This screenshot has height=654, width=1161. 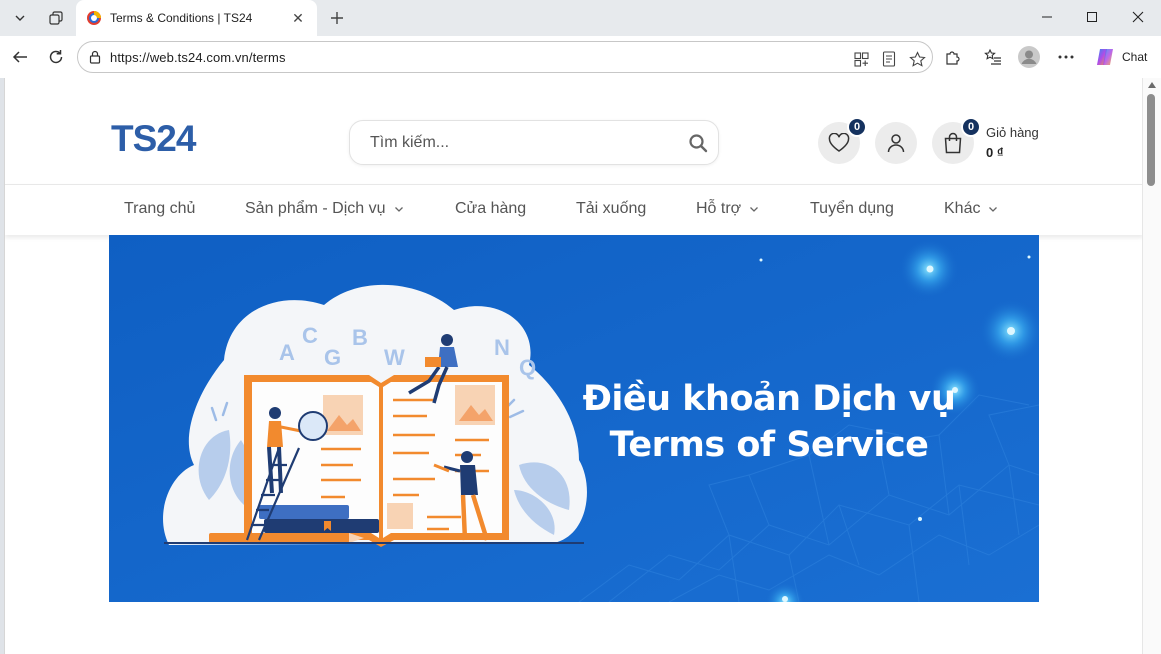 I want to click on browser-tab-active: Terms & Conditions | TS24 ✕, so click(x=196, y=18).